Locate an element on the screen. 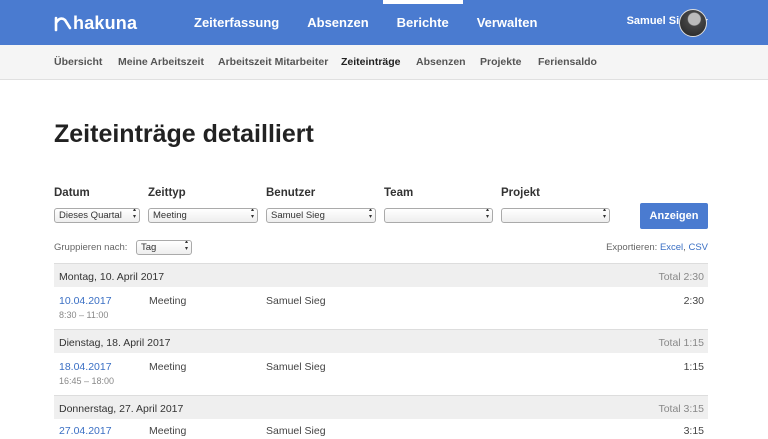 Image resolution: width=768 pixels, height=439 pixels. nav-absenzen: Absenzen is located at coordinates (337, 22).